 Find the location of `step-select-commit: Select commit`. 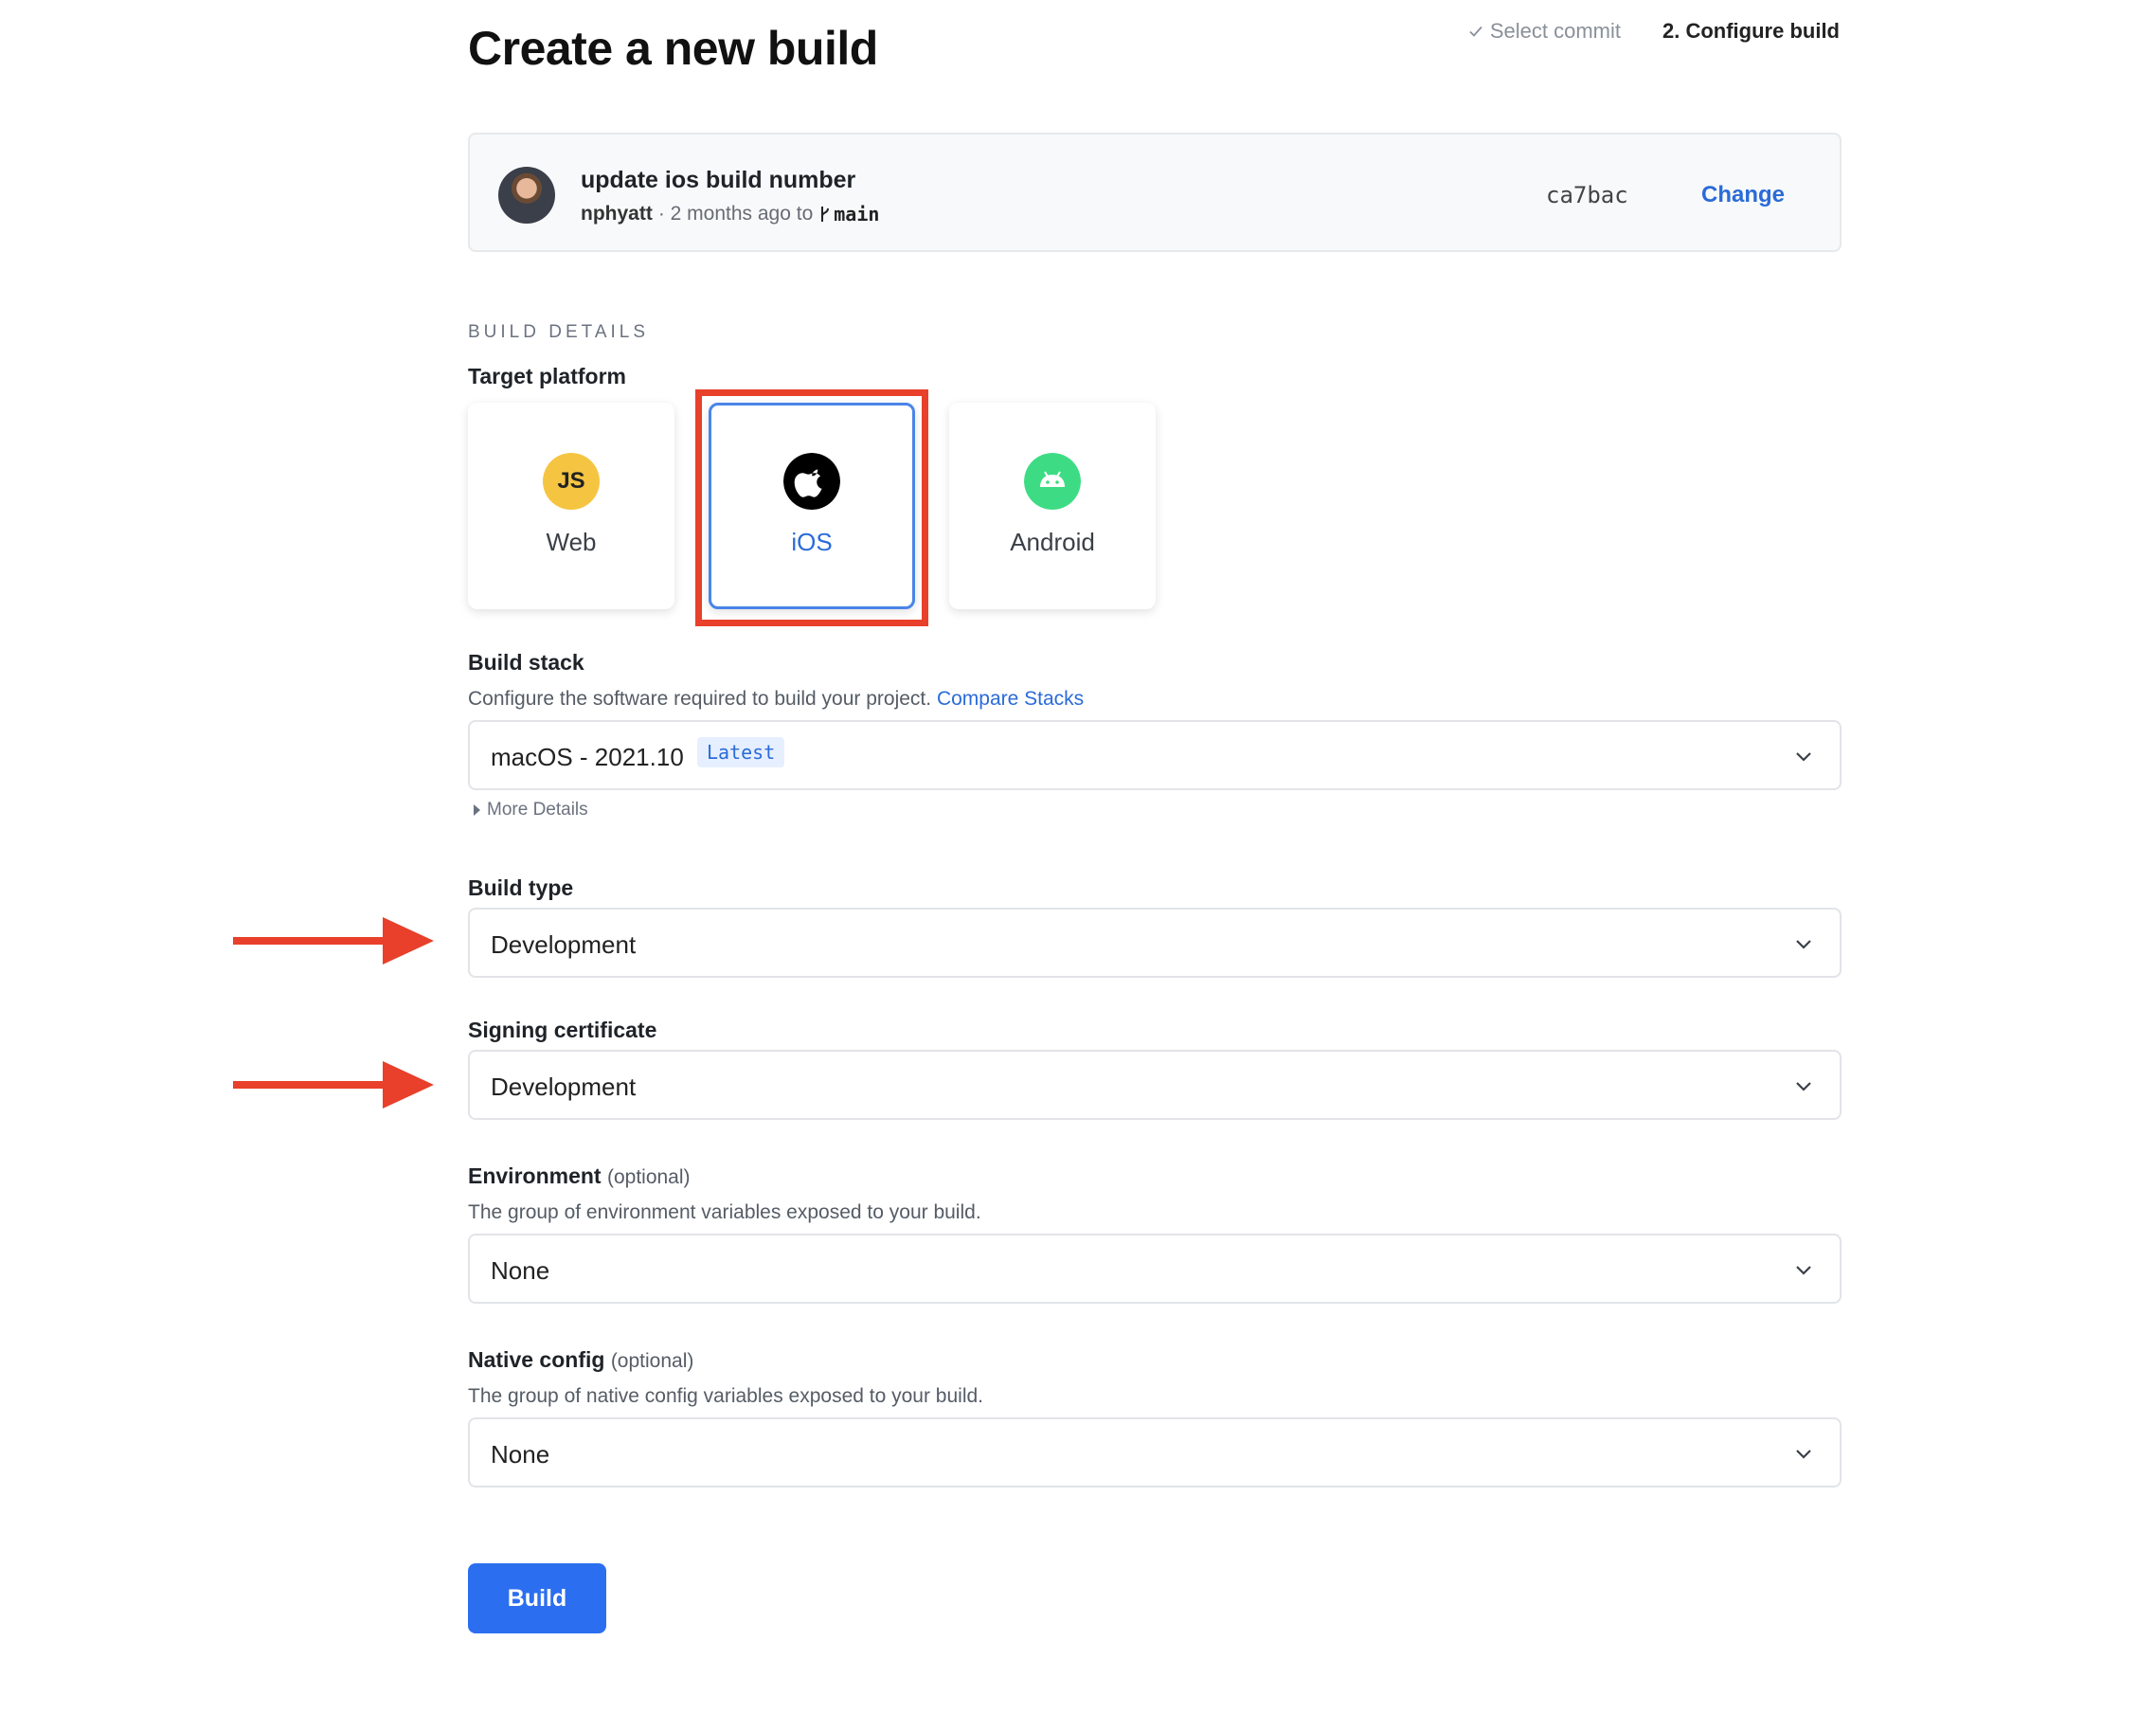

step-select-commit: Select commit is located at coordinates (1544, 31).